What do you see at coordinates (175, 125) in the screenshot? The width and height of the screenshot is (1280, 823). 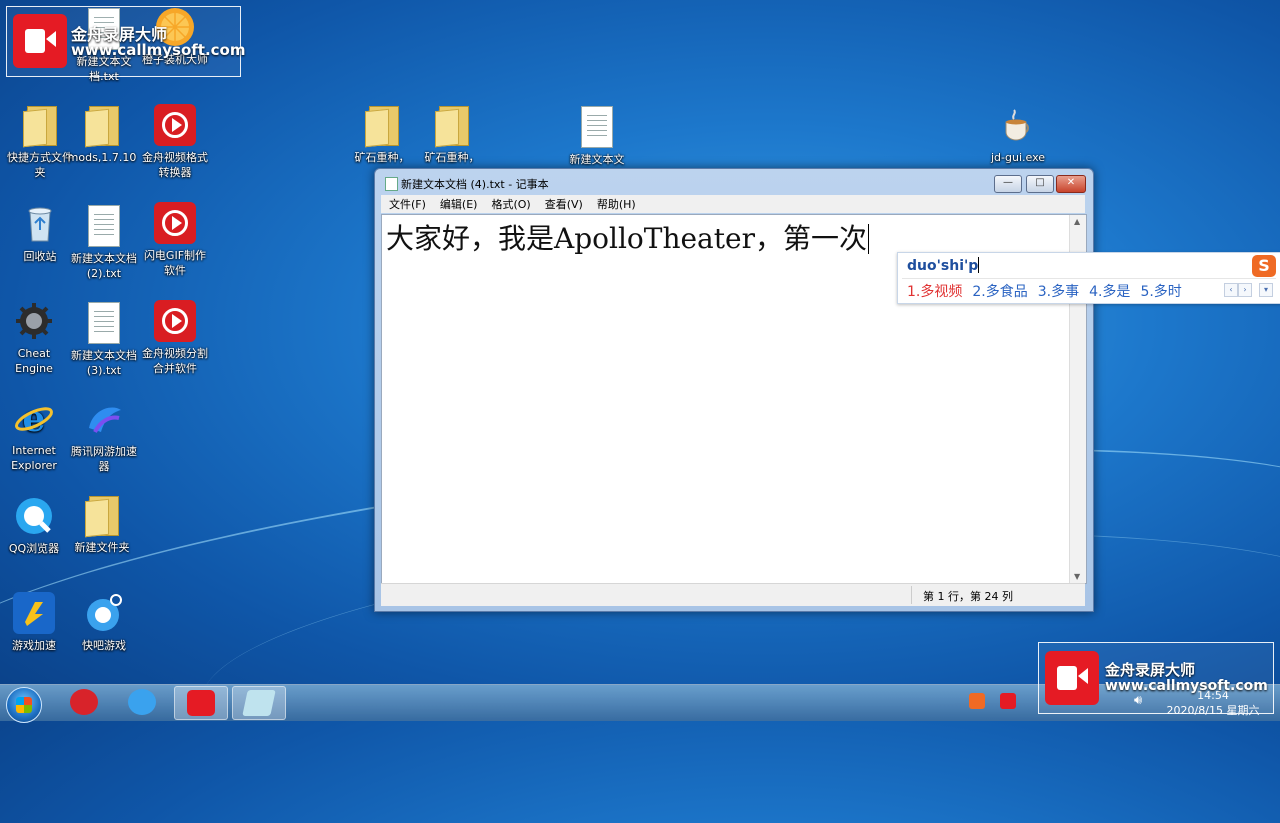 I see `video-converter-icon` at bounding box center [175, 125].